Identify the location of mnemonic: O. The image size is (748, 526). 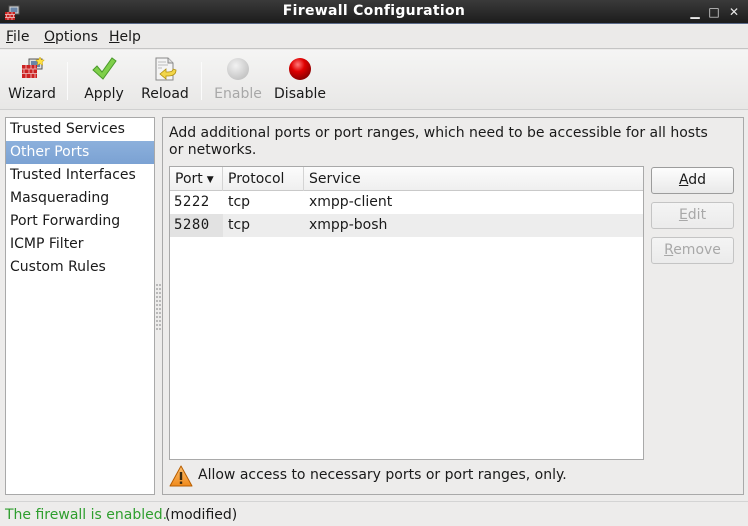
(50, 37).